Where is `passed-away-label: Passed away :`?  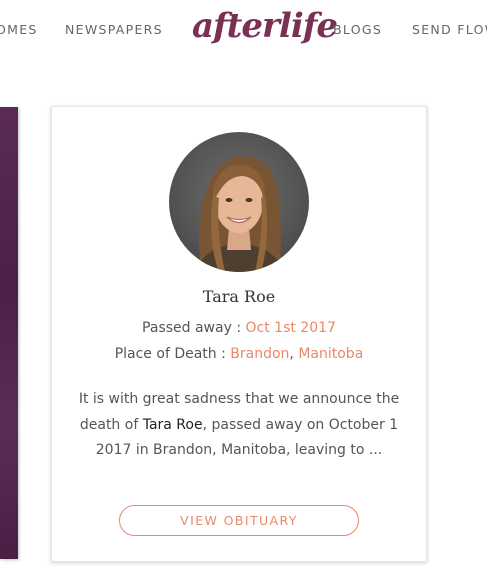 passed-away-label: Passed away : is located at coordinates (194, 328).